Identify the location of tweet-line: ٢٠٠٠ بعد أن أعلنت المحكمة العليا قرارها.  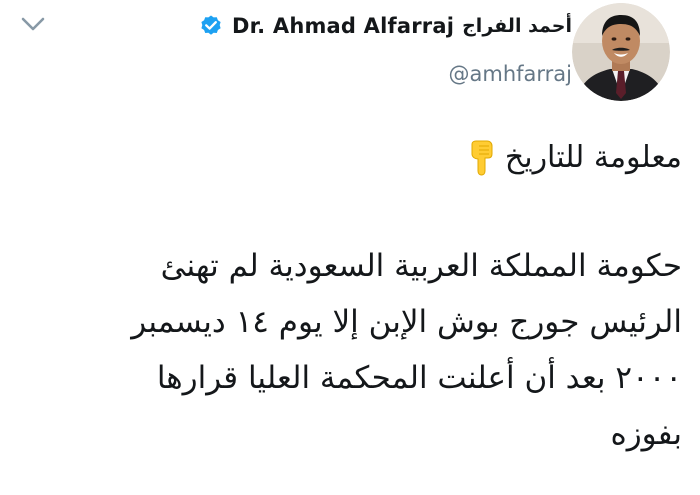
(419, 378).